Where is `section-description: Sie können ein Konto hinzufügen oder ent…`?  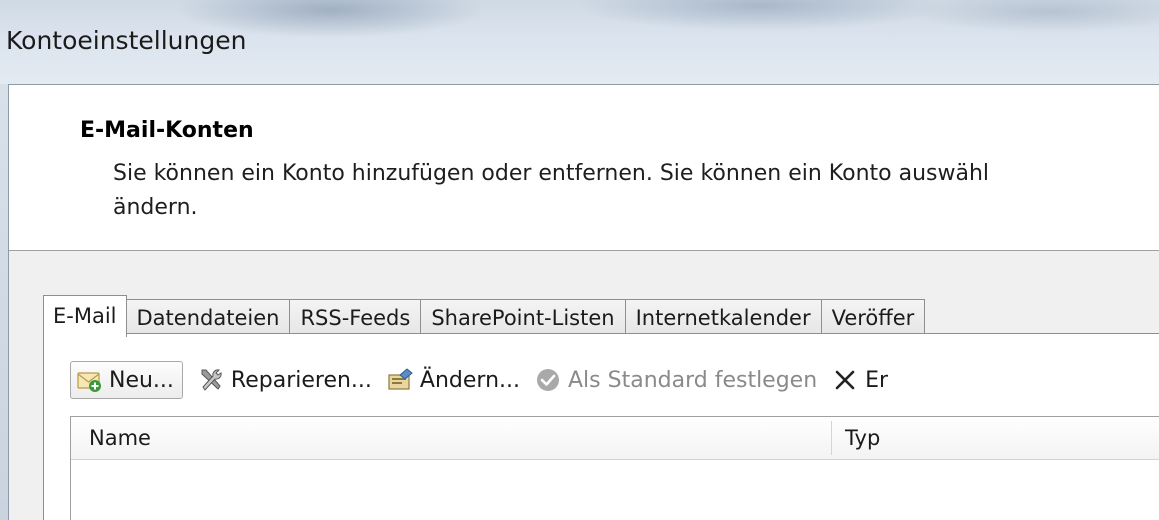
section-description: Sie können ein Konto hinzufügen oder ent… is located at coordinates (636, 191).